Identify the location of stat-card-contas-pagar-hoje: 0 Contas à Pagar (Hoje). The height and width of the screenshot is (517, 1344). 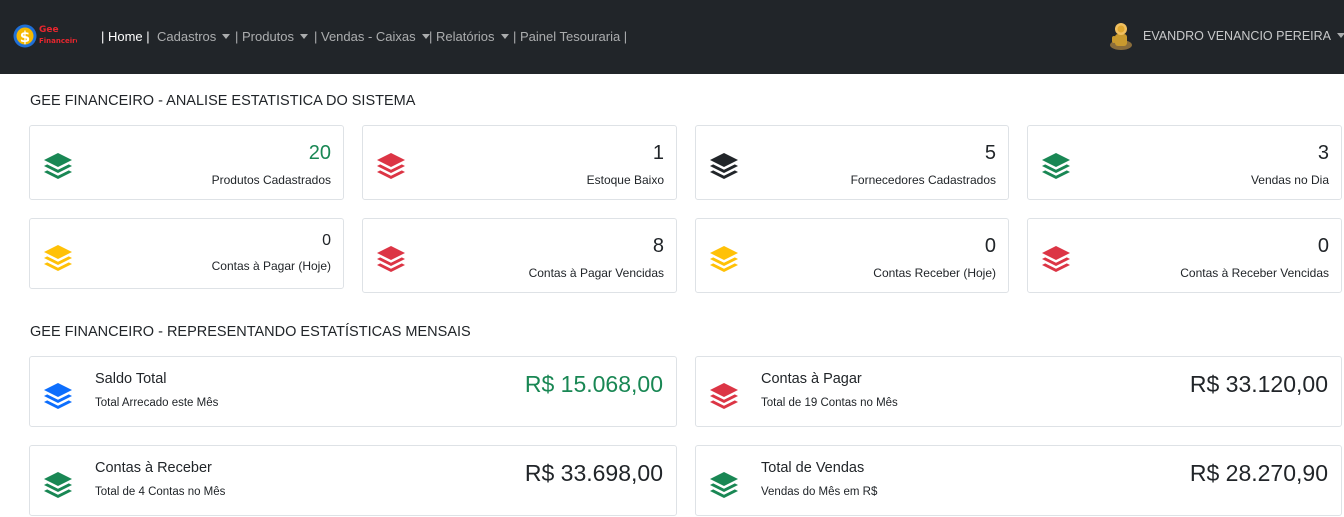
(186, 253).